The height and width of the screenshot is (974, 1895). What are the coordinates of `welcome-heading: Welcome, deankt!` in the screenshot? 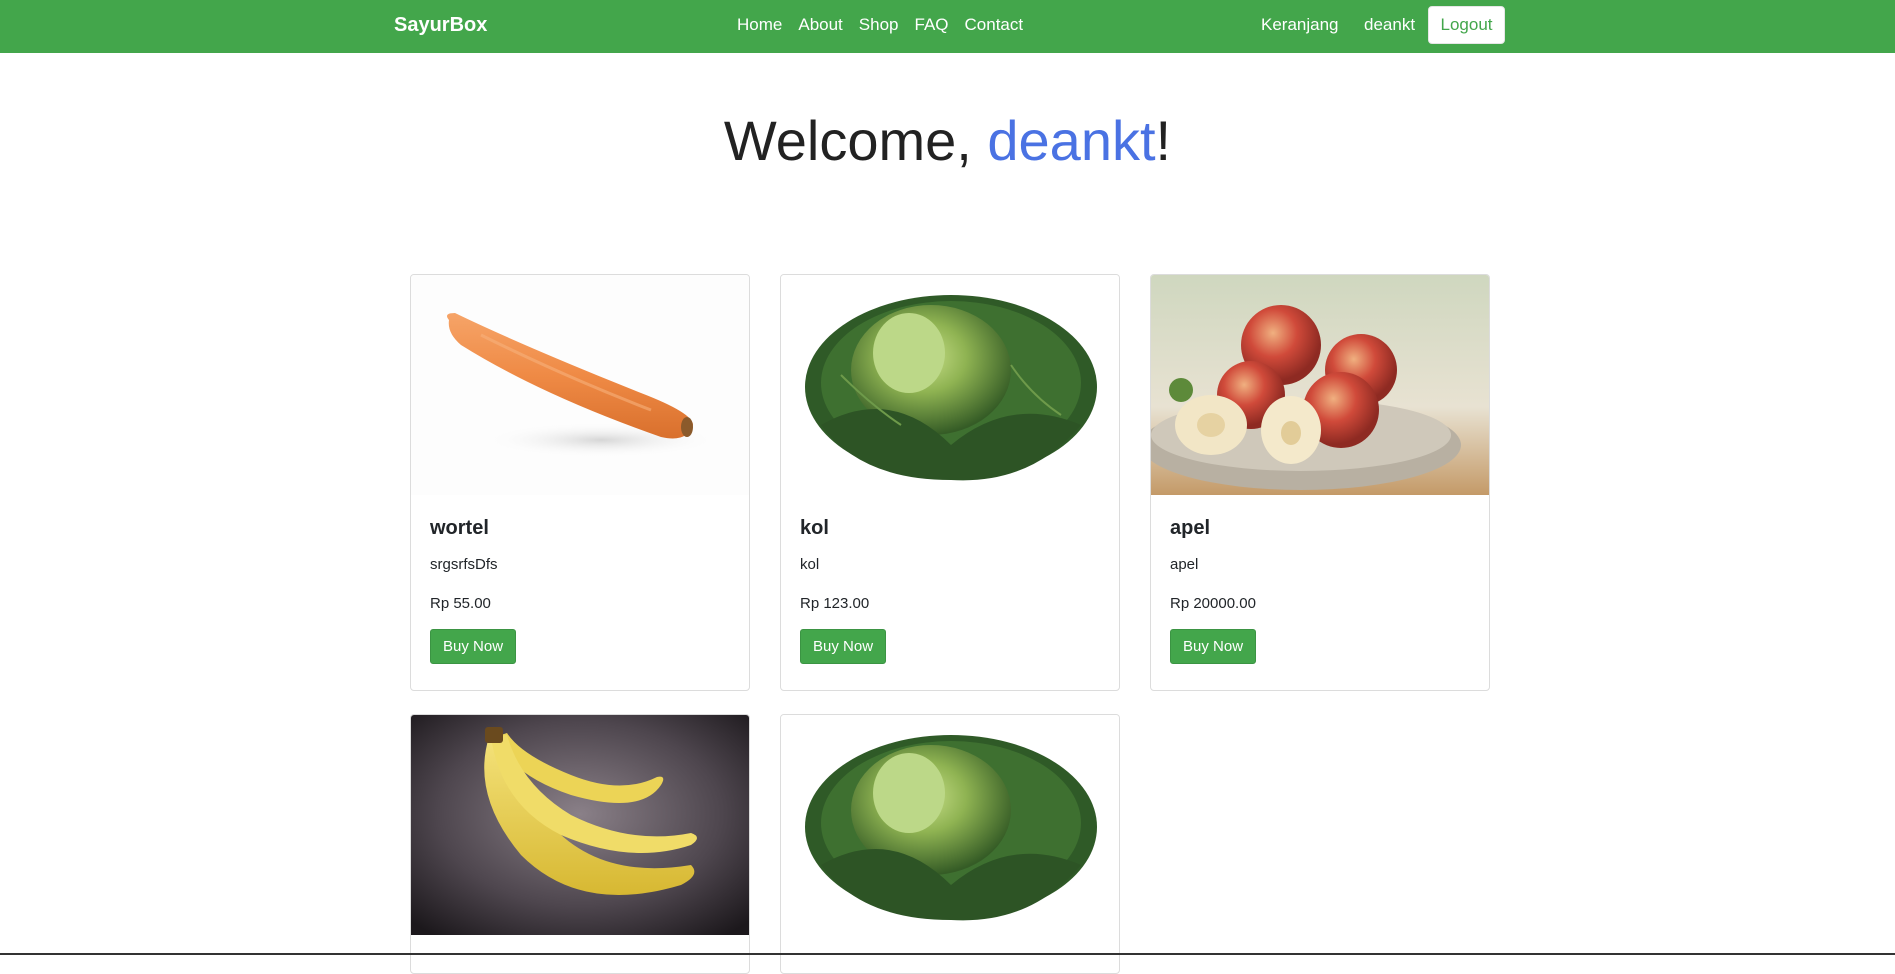 It's located at (947, 140).